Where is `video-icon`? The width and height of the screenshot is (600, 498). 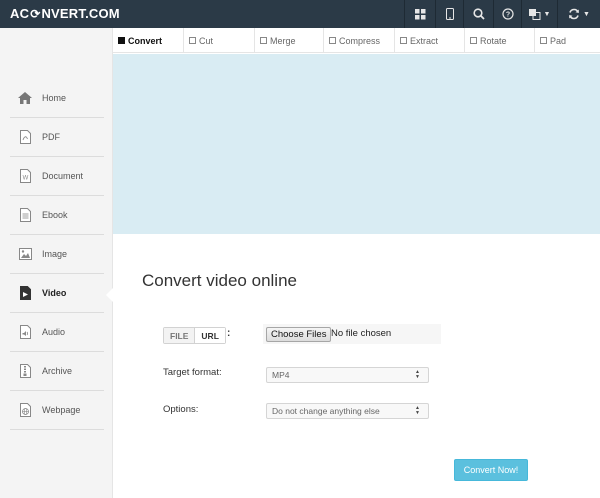 video-icon is located at coordinates (25, 293).